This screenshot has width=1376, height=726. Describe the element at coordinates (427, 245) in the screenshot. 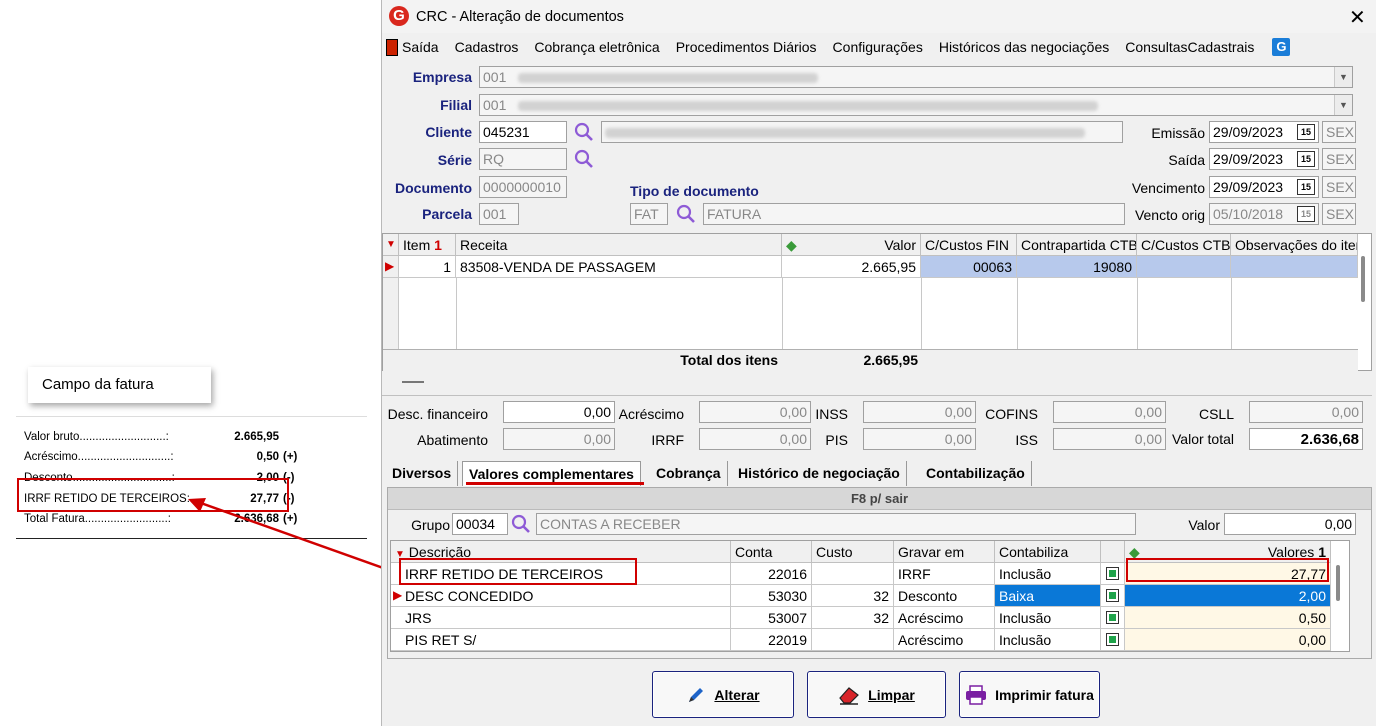

I see `col-item: Item 1` at that location.